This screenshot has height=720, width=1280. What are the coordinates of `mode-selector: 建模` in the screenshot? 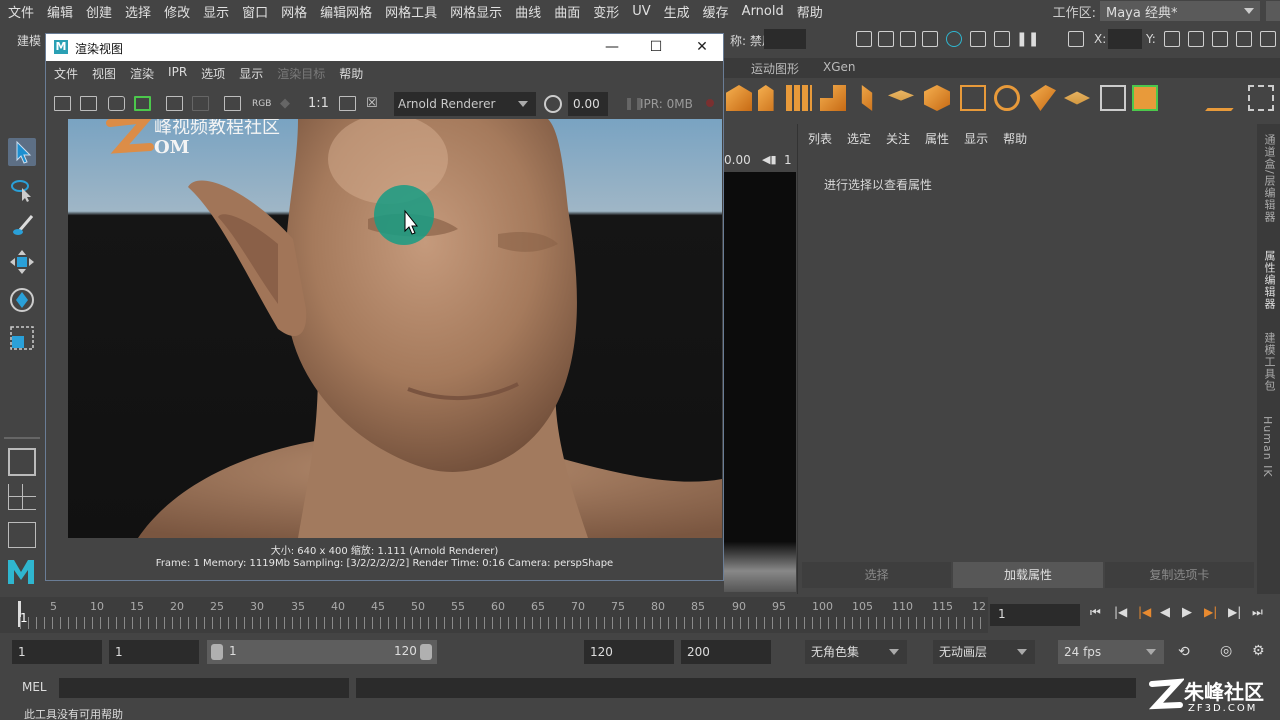 It's located at (29, 40).